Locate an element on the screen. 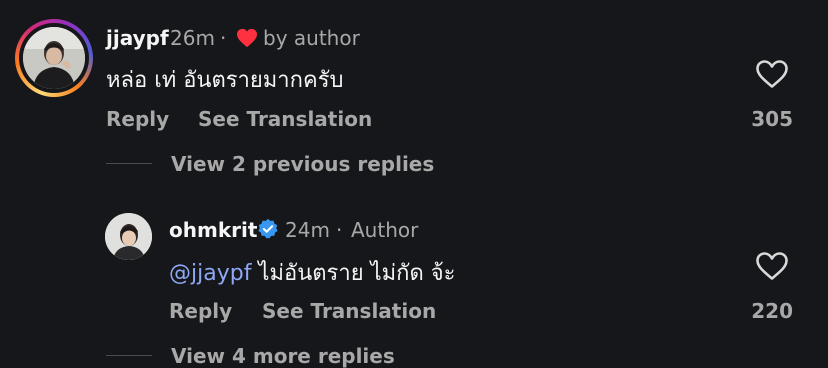  mention-link: @jjaypf is located at coordinates (210, 273).